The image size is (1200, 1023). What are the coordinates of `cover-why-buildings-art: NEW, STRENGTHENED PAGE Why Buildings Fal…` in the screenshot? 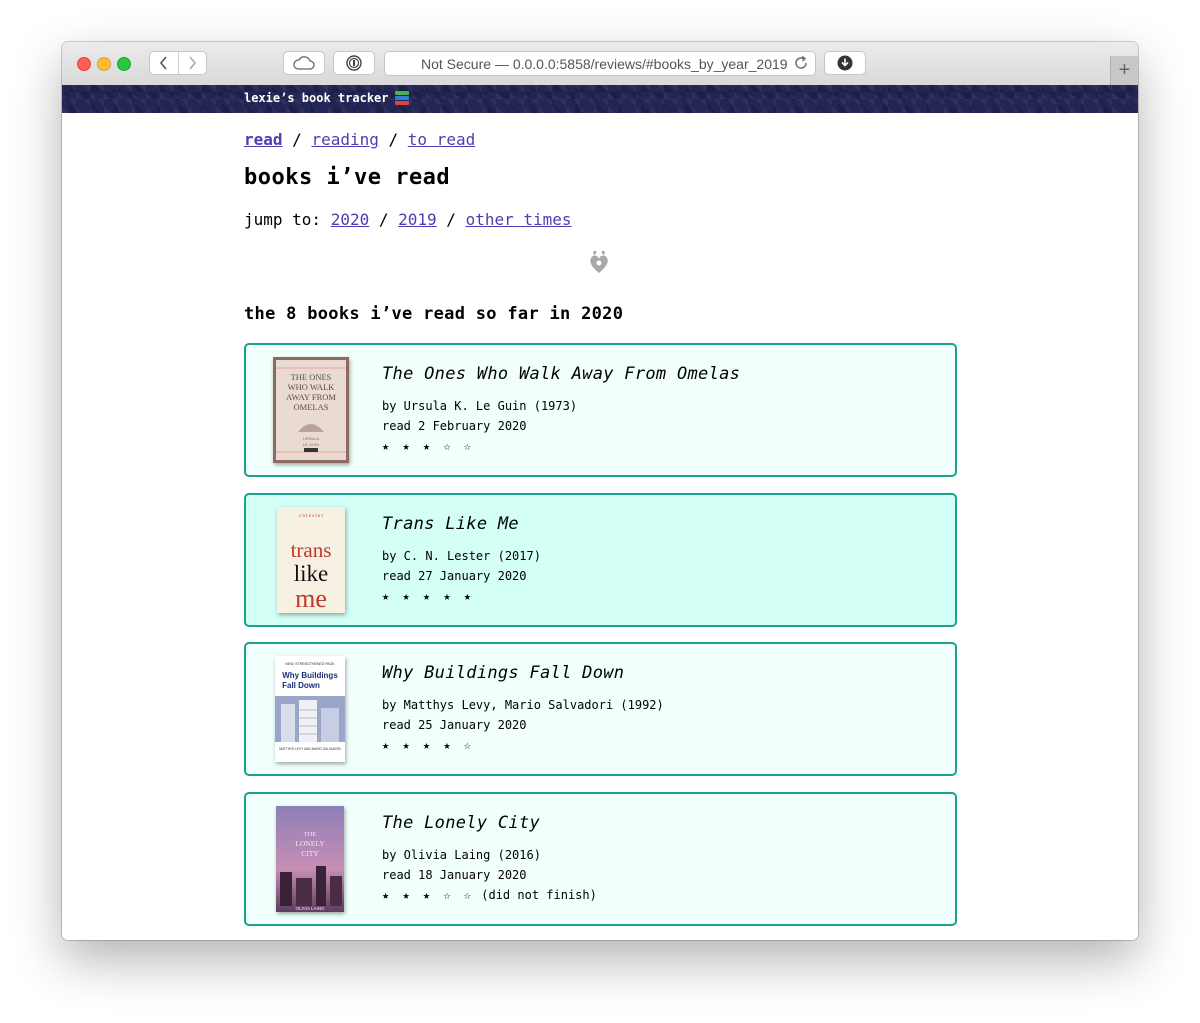 It's located at (310, 709).